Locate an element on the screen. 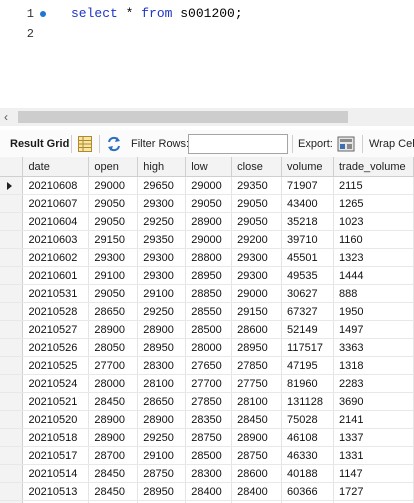 The height and width of the screenshot is (503, 414). cell-high: 28300 is located at coordinates (162, 365).